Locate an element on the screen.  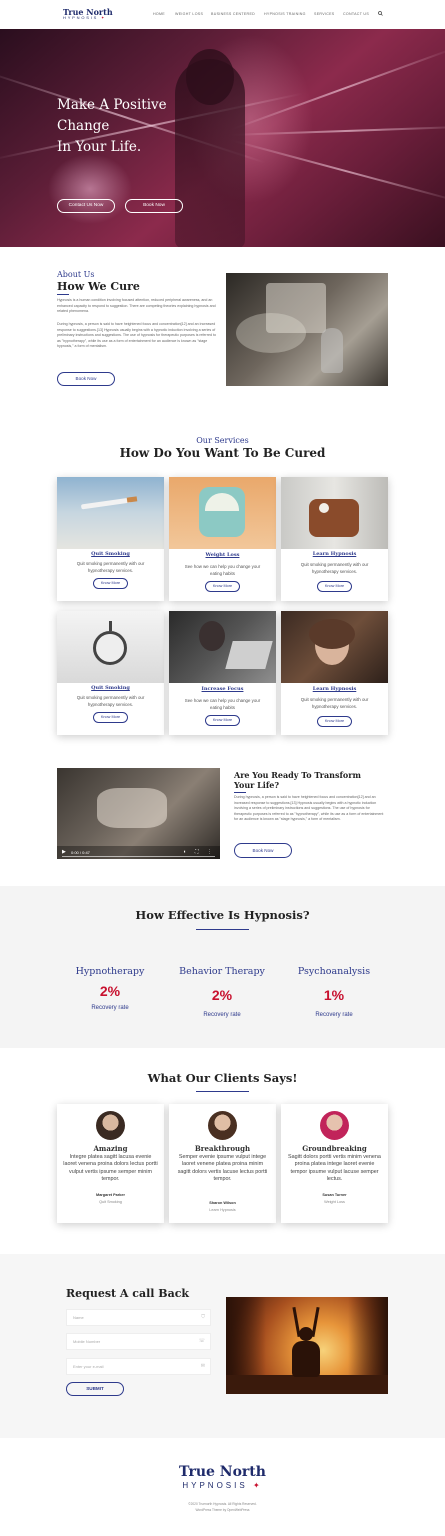
hero-book-now-button: Book Now is located at coordinates (154, 206).